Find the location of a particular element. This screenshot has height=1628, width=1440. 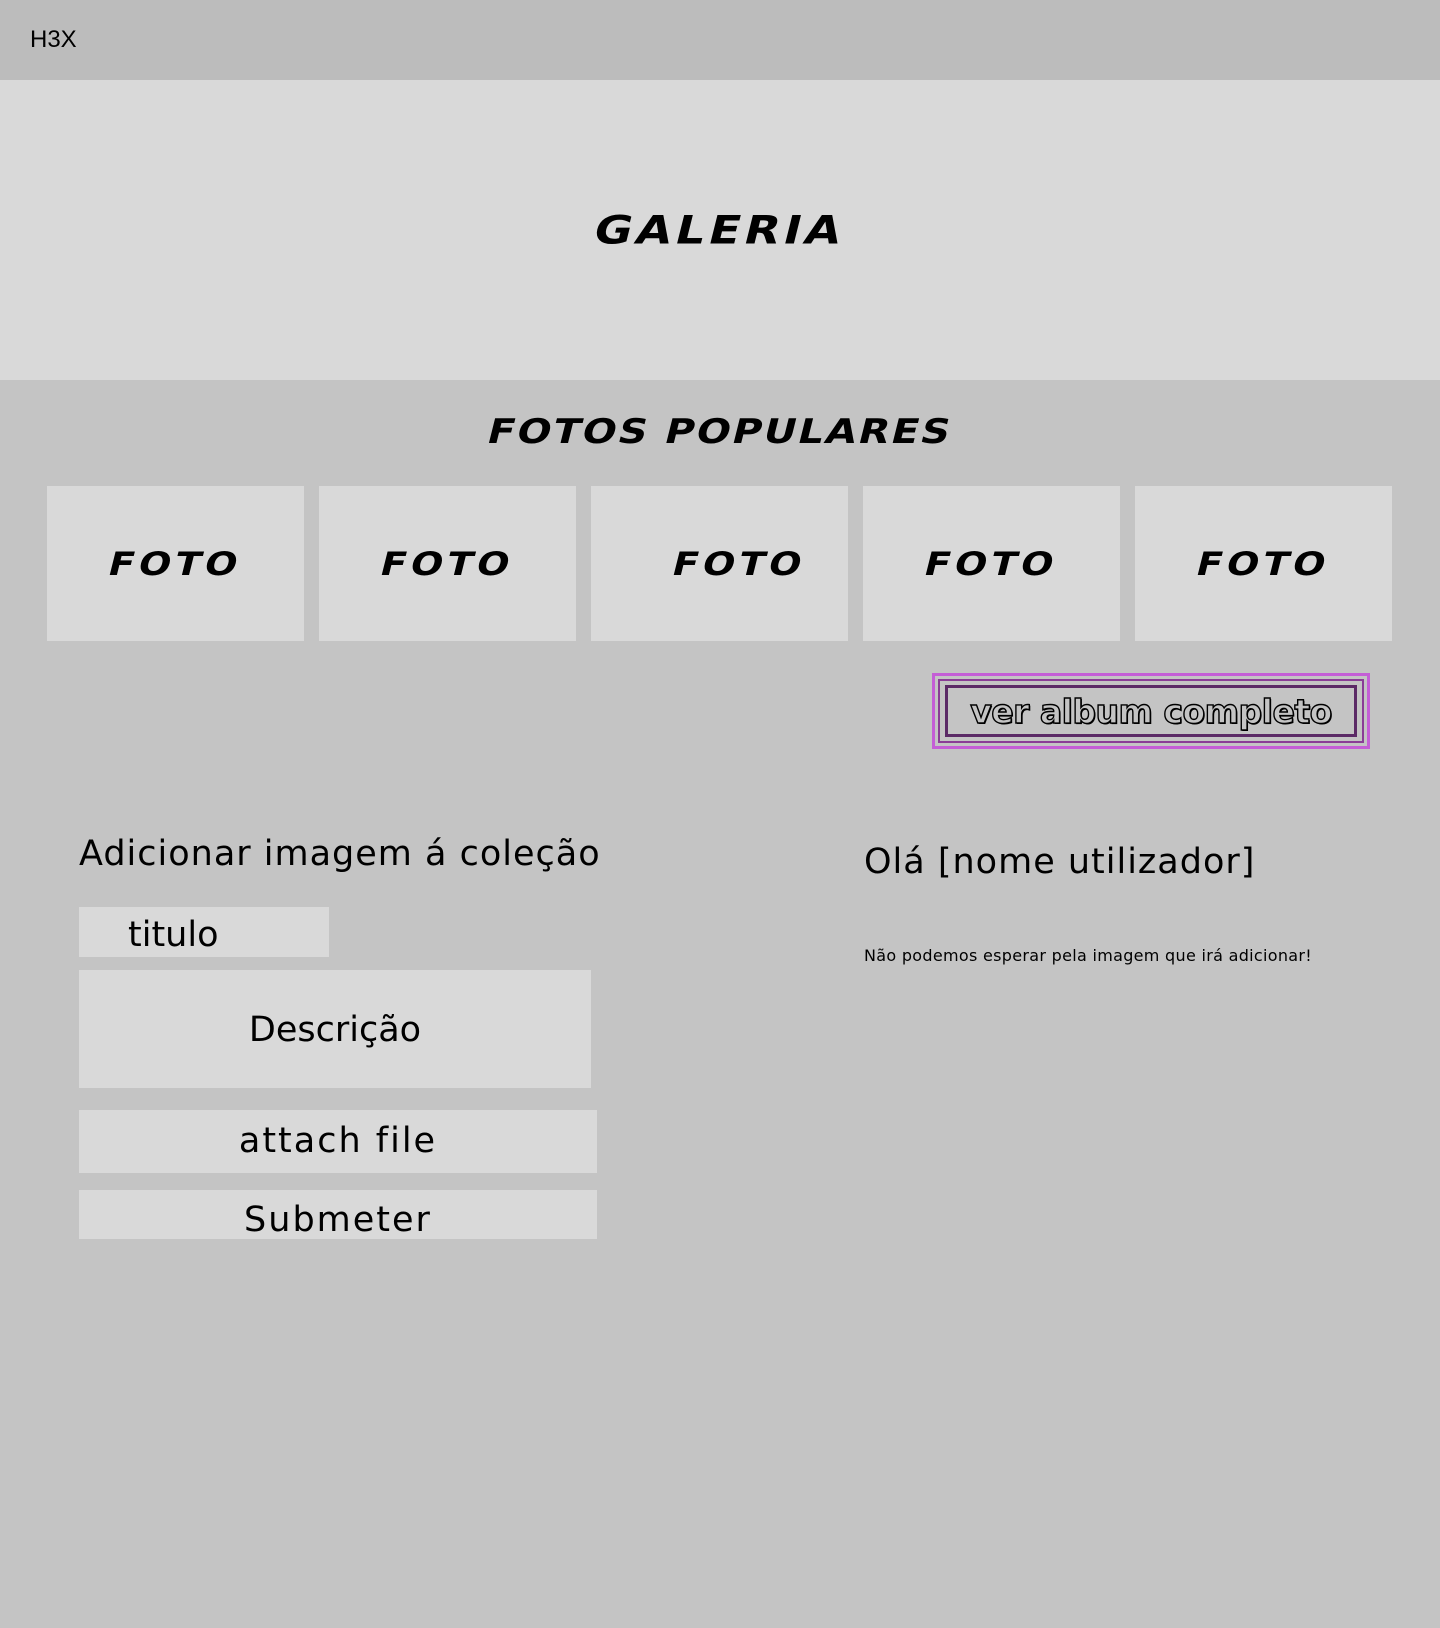

page-title: GALERIA is located at coordinates (720, 230).